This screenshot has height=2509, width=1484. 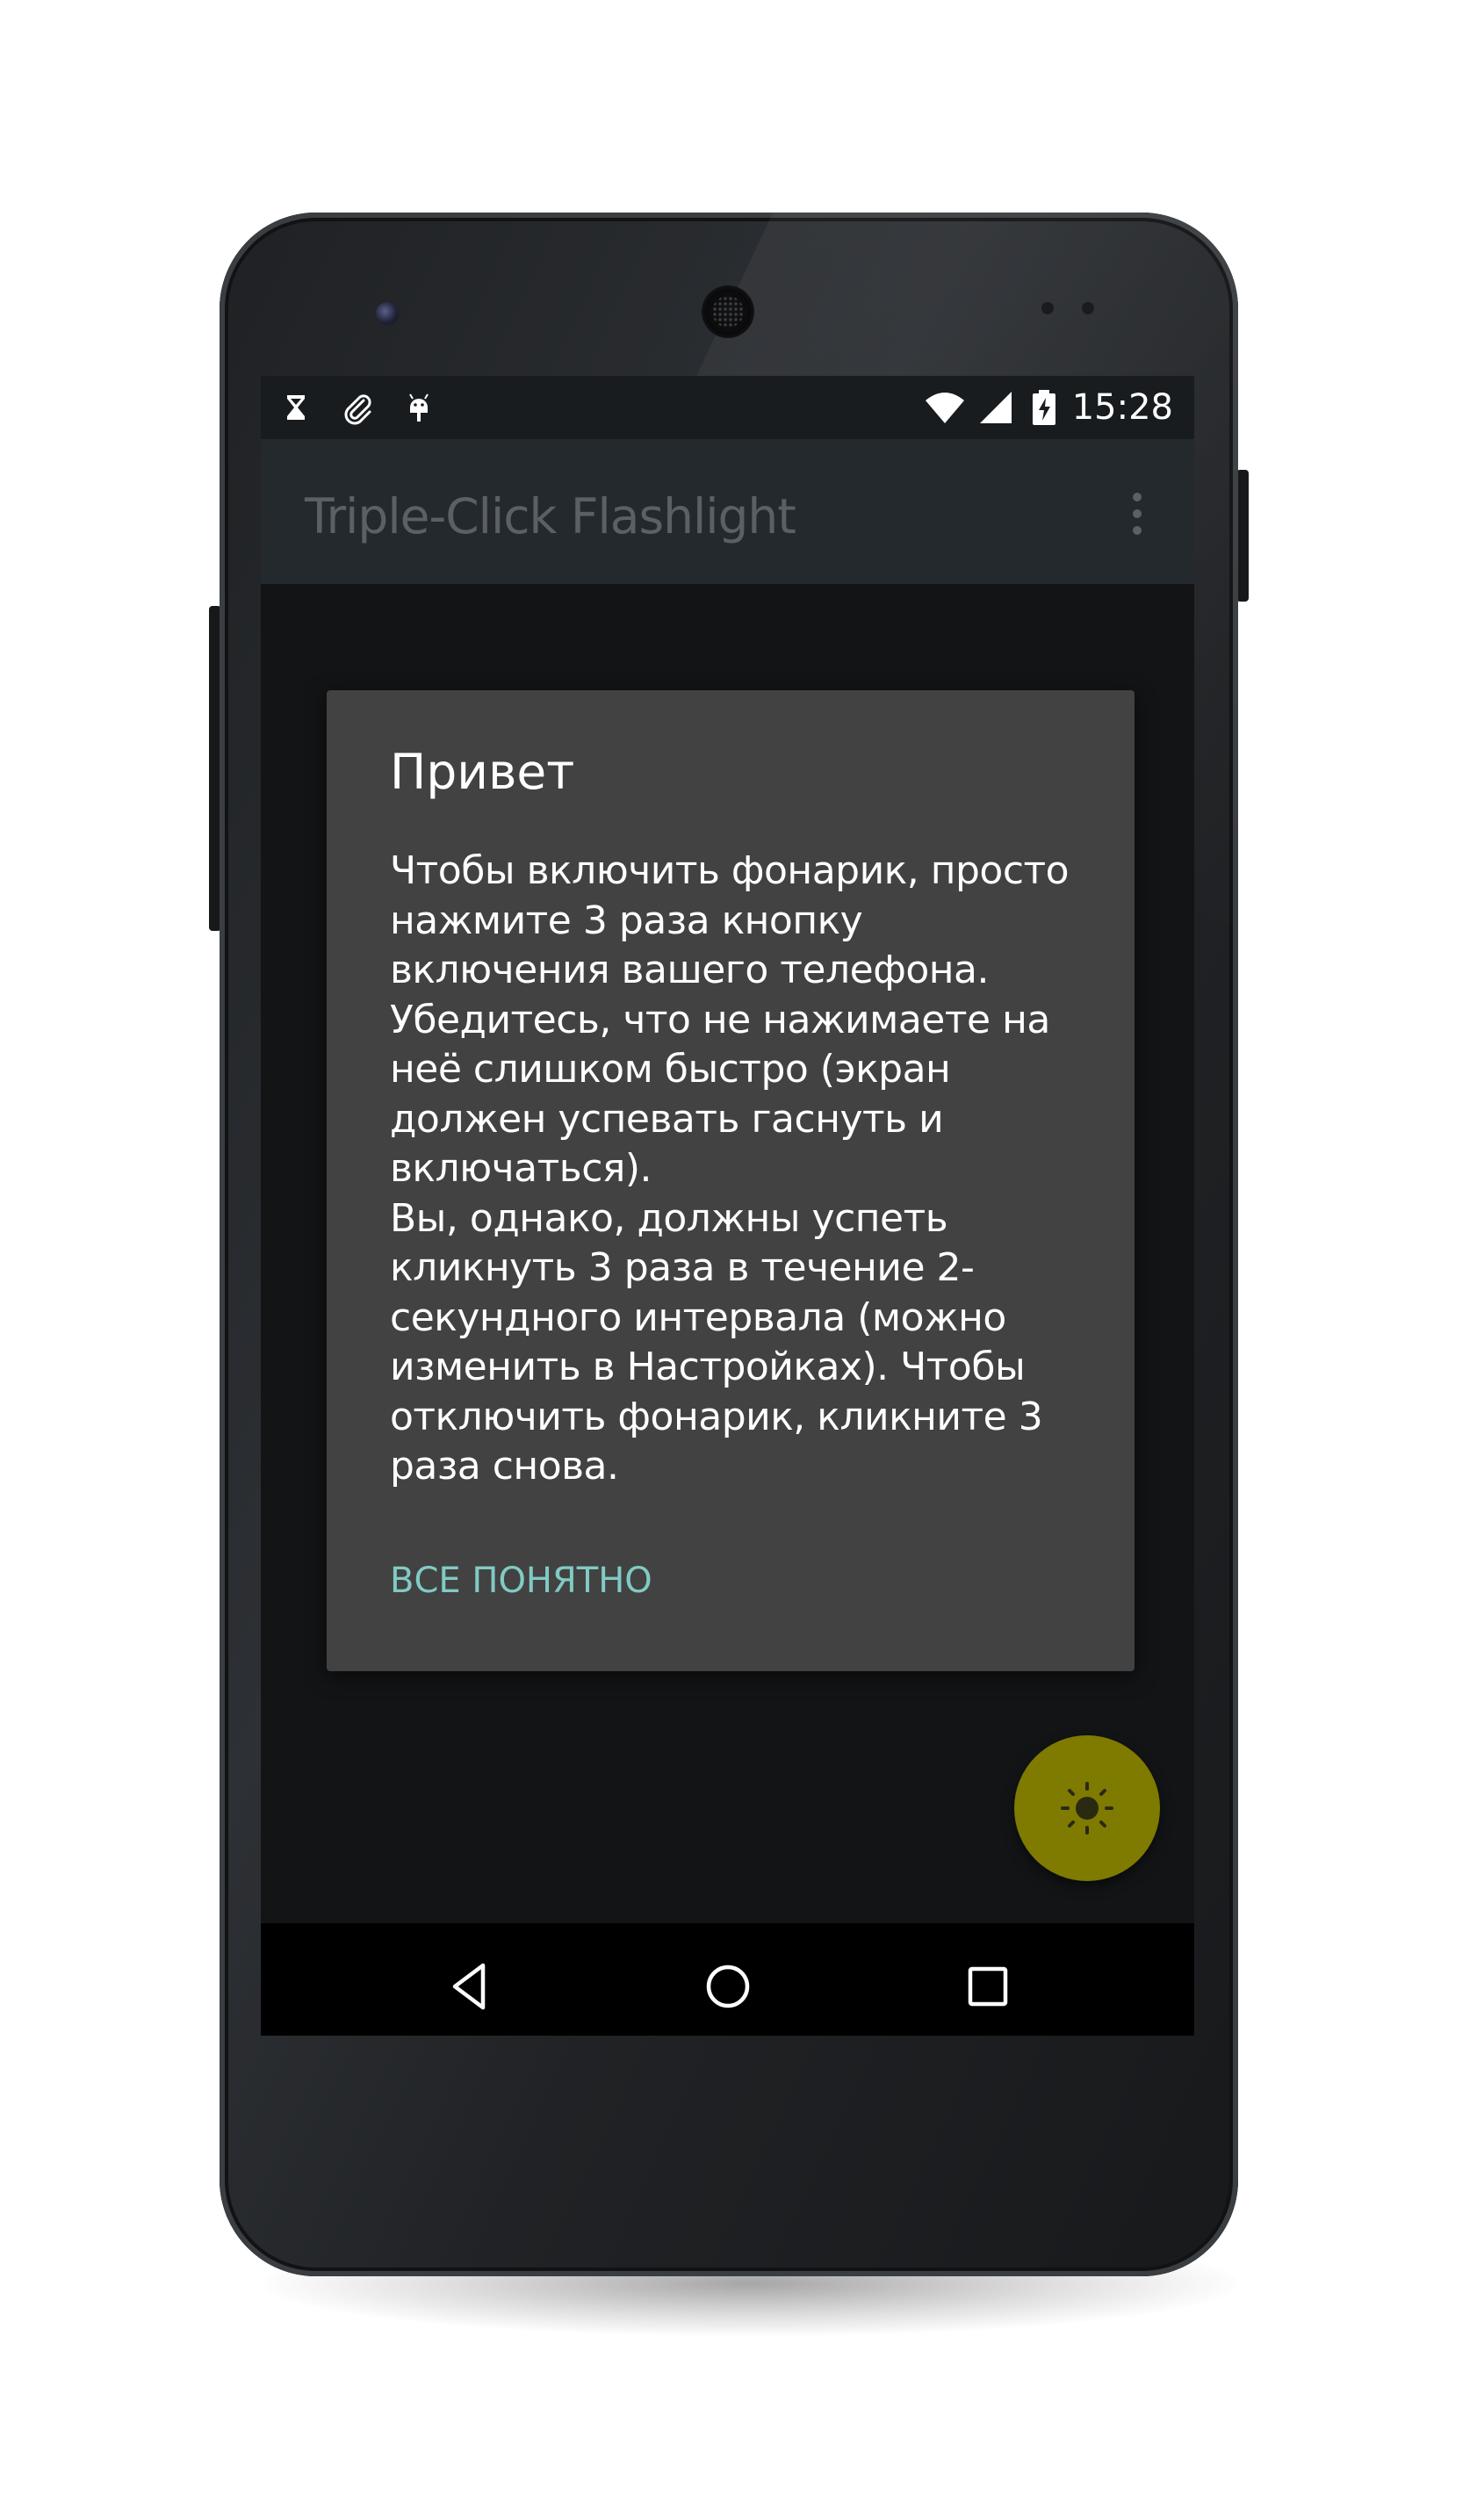 I want to click on app-bar: Triple-Click Flashlight, so click(x=727, y=511).